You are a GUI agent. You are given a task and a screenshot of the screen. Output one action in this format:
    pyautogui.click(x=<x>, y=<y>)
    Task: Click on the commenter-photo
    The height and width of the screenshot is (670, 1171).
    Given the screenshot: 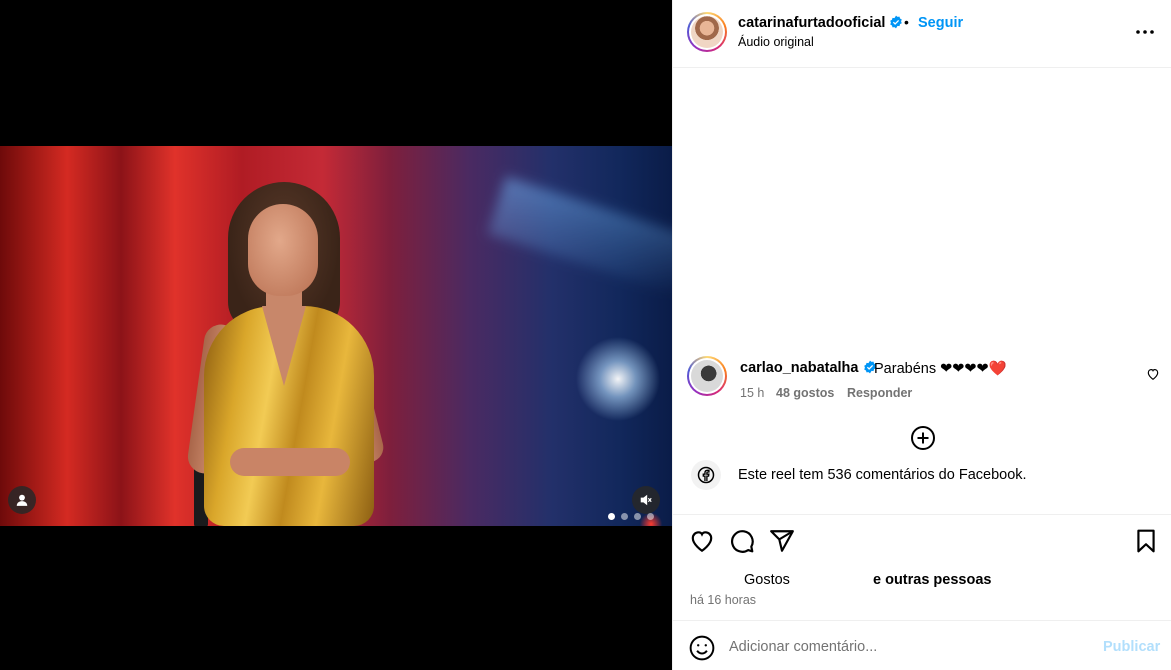 What is the action you would take?
    pyautogui.click(x=707, y=376)
    